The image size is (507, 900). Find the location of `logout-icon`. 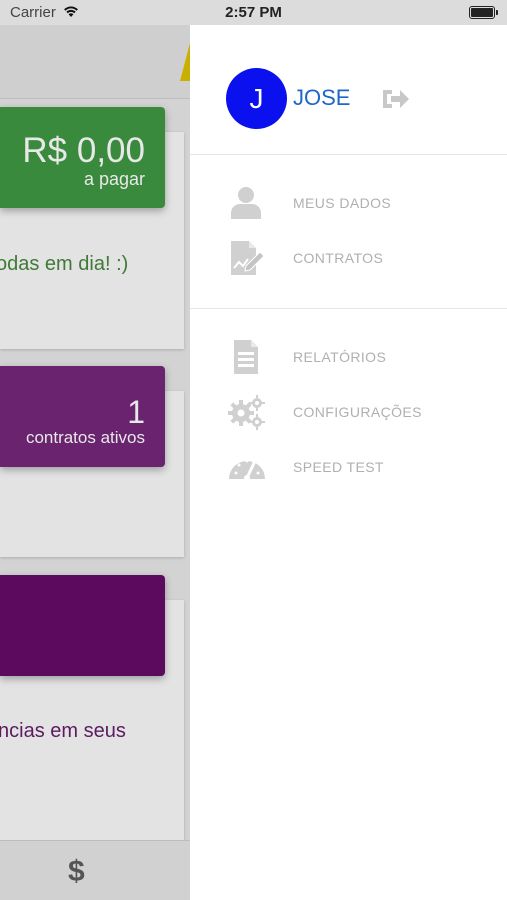

logout-icon is located at coordinates (396, 99).